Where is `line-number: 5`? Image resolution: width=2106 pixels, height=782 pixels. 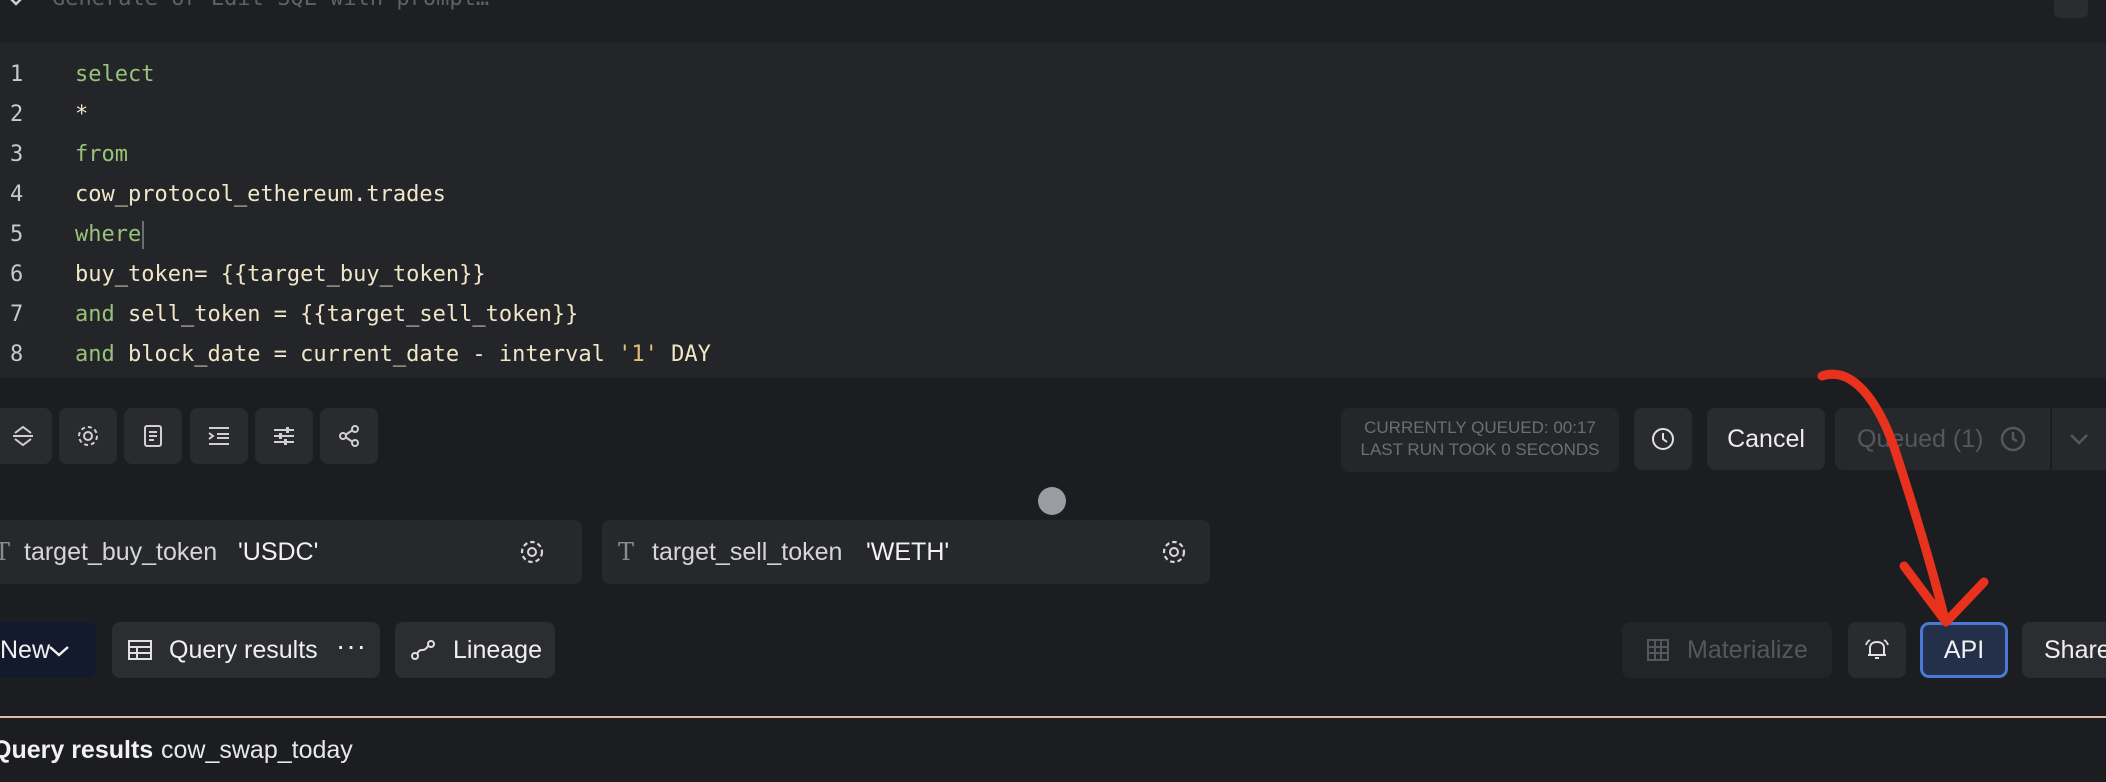
line-number: 5 is located at coordinates (17, 234).